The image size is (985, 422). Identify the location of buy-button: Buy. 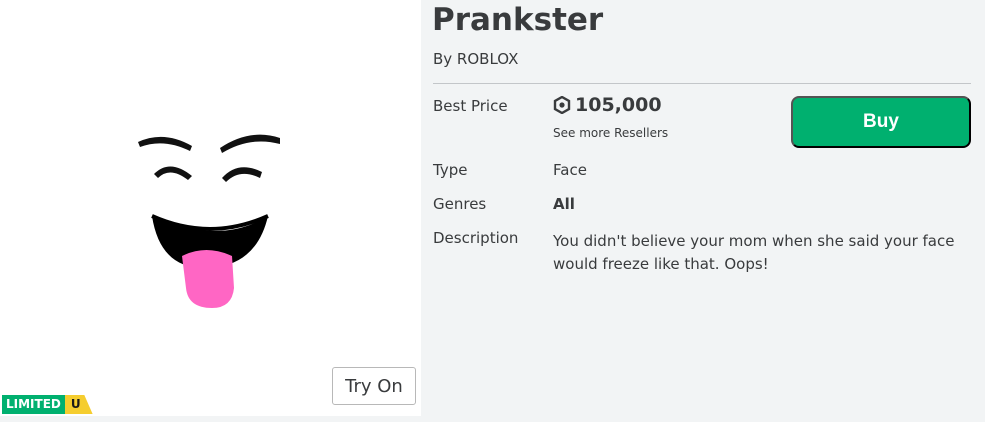
(881, 122).